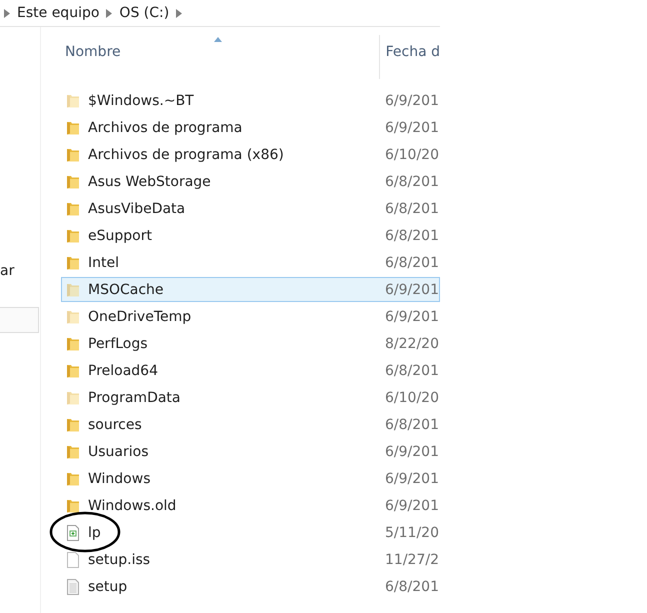 This screenshot has width=647, height=613. Describe the element at coordinates (150, 182) in the screenshot. I see `file-name: Asus WebStorage` at that location.